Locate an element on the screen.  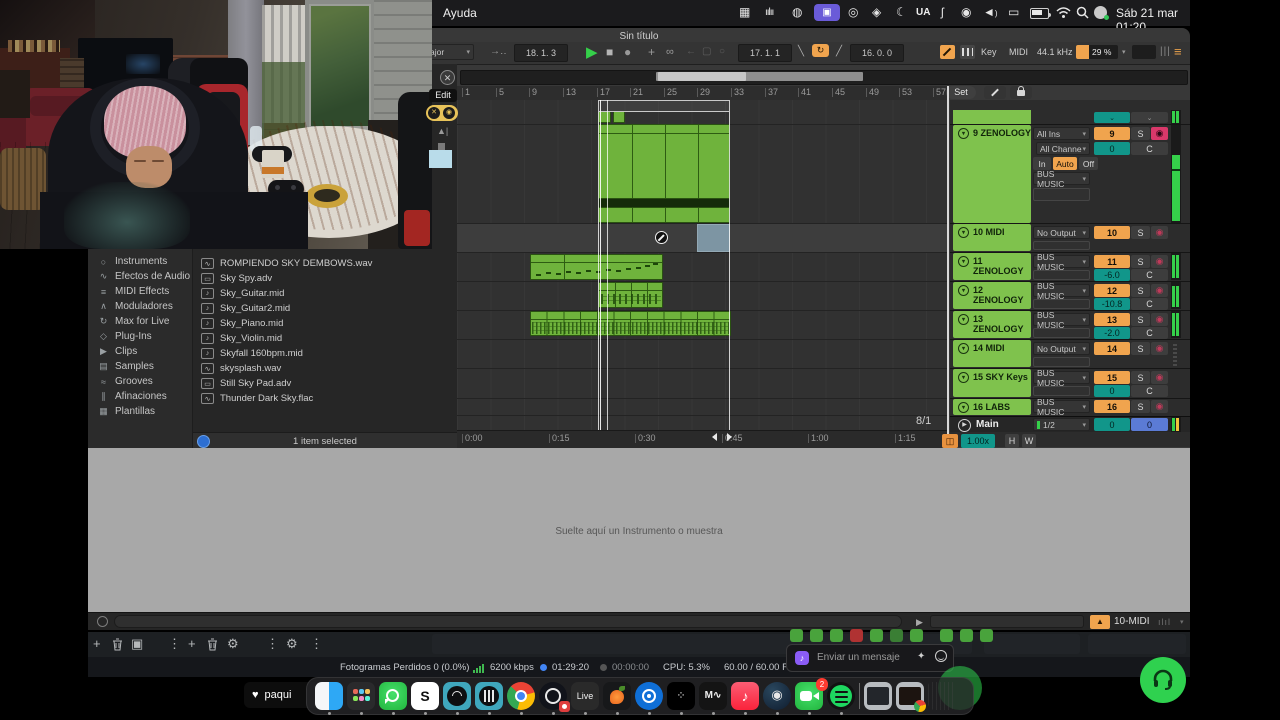
minimized-window is located at coordinates (878, 696).